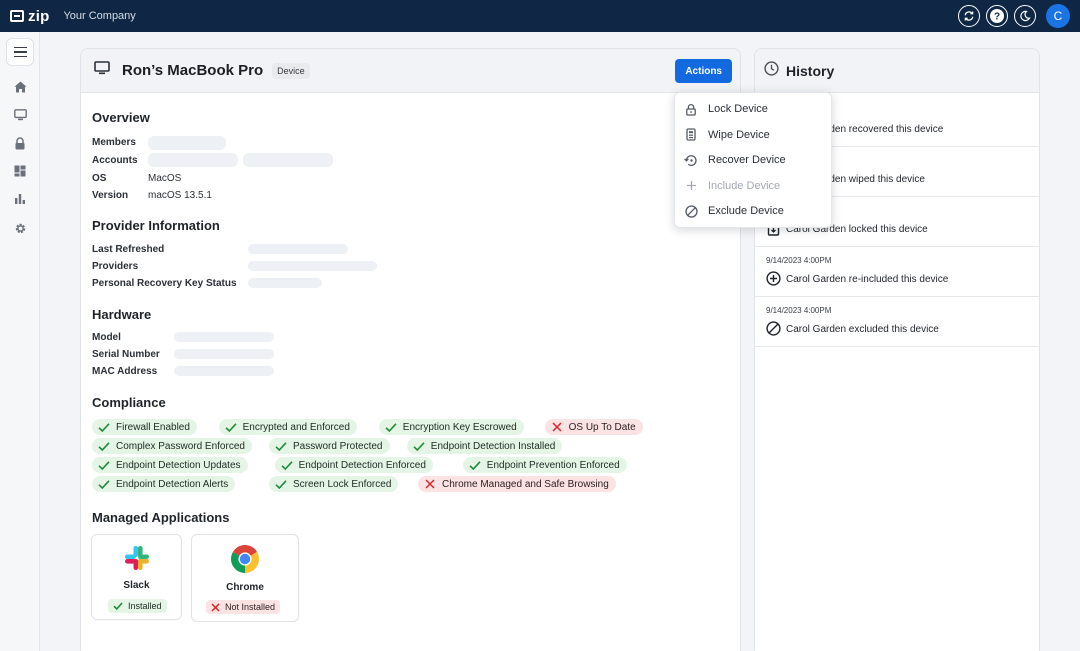  Describe the element at coordinates (115, 160) in the screenshot. I see `accounts-label: Accounts` at that location.